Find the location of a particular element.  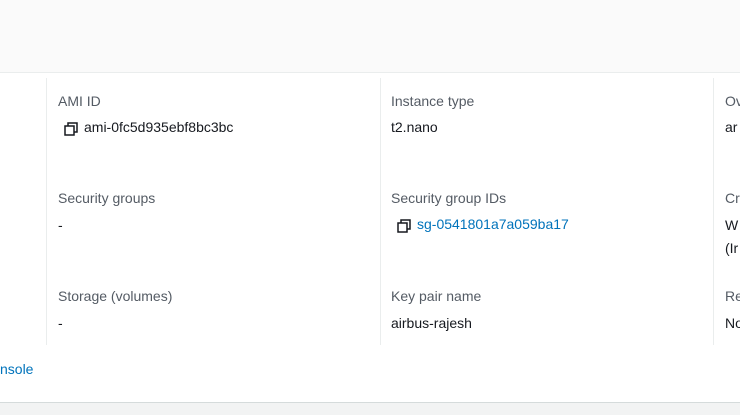

reason-value: No is located at coordinates (732, 323).